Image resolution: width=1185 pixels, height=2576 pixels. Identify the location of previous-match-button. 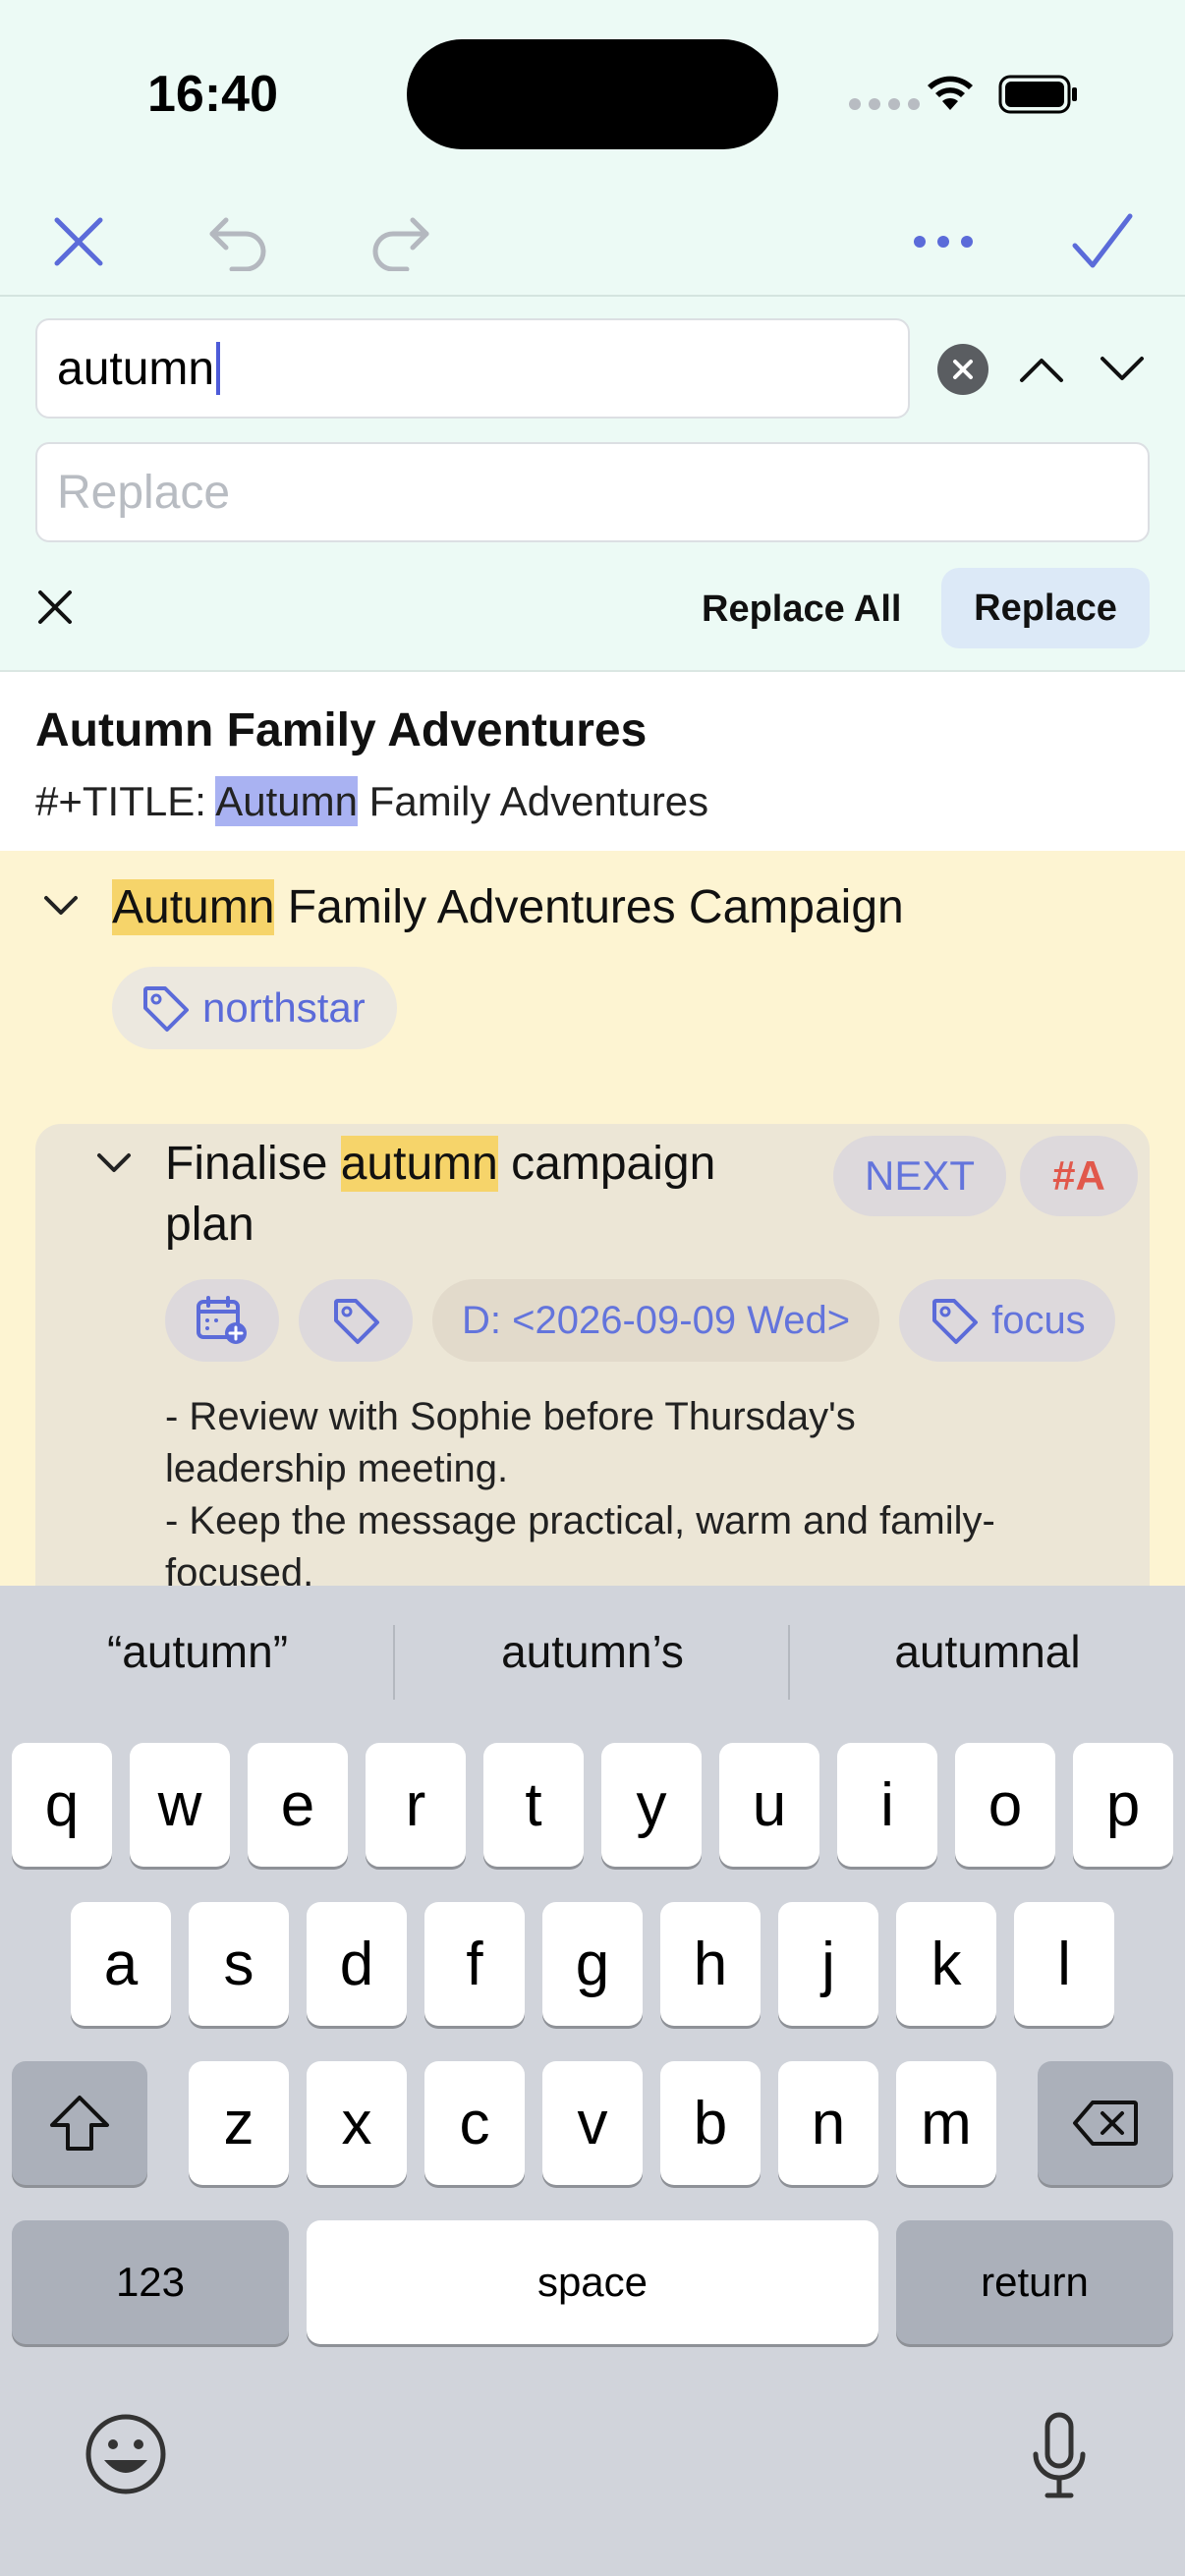
(1041, 369).